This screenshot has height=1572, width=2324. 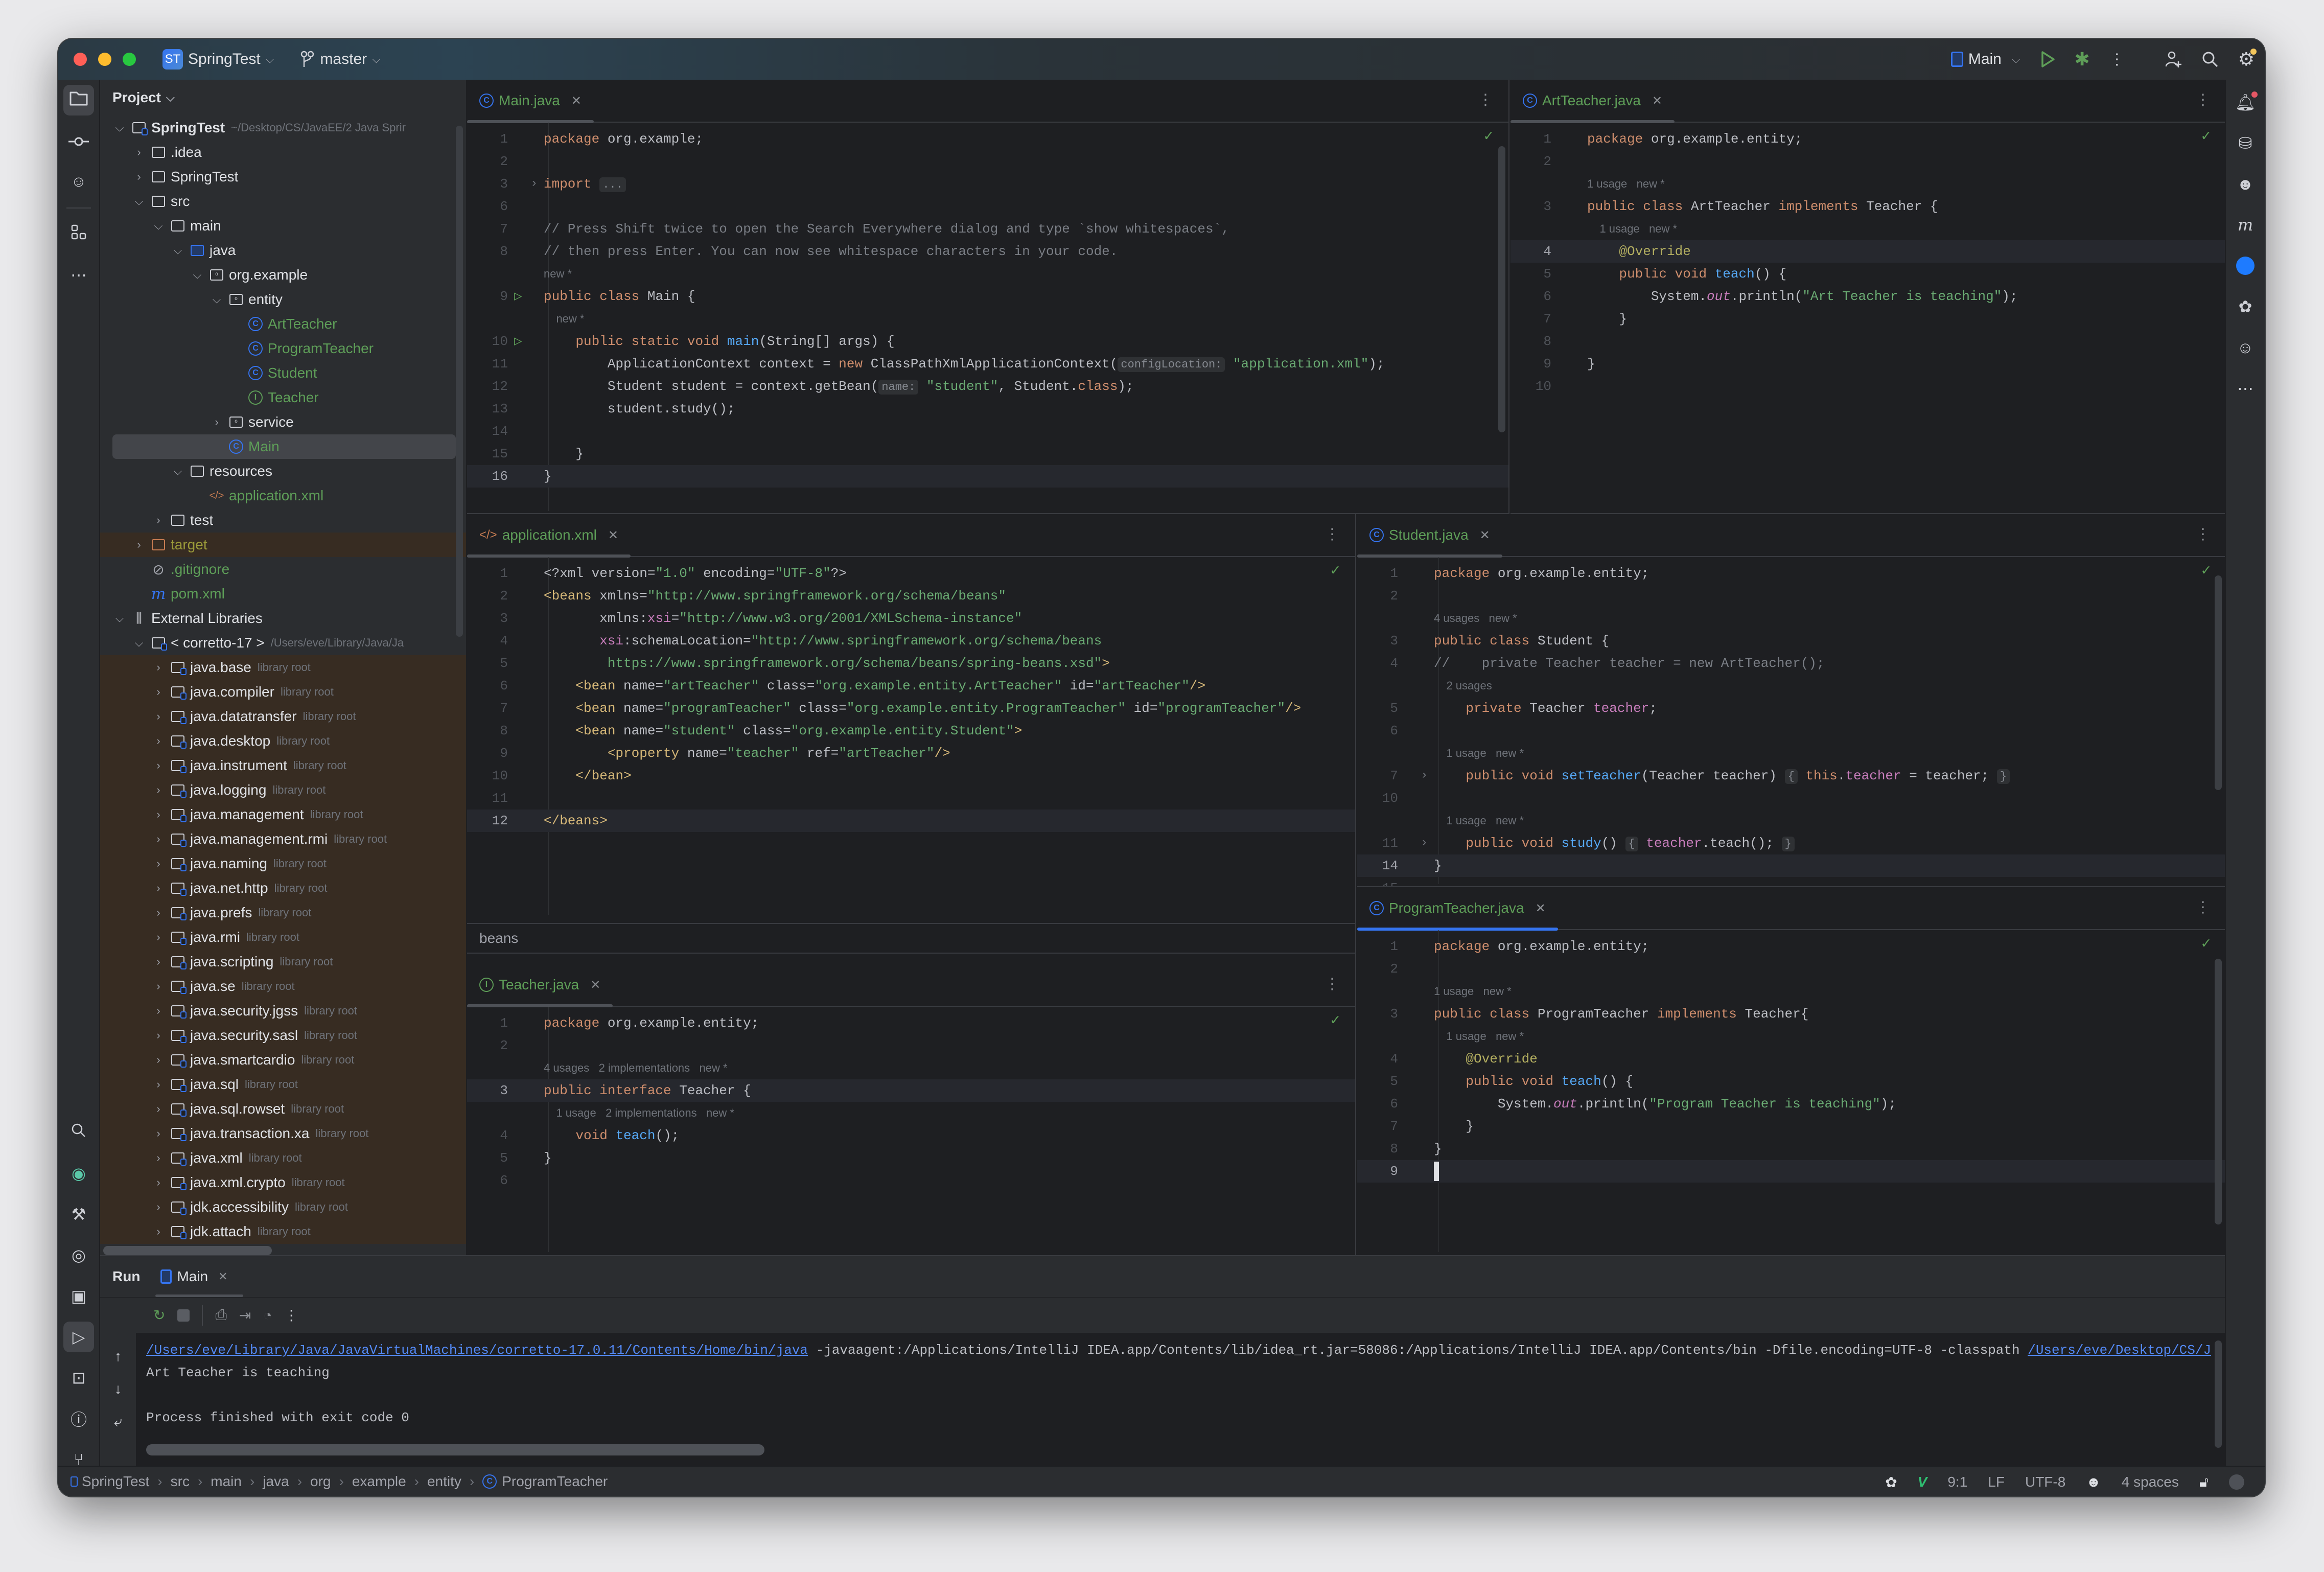 I want to click on tree-item: › java.logging library root, so click(x=283, y=790).